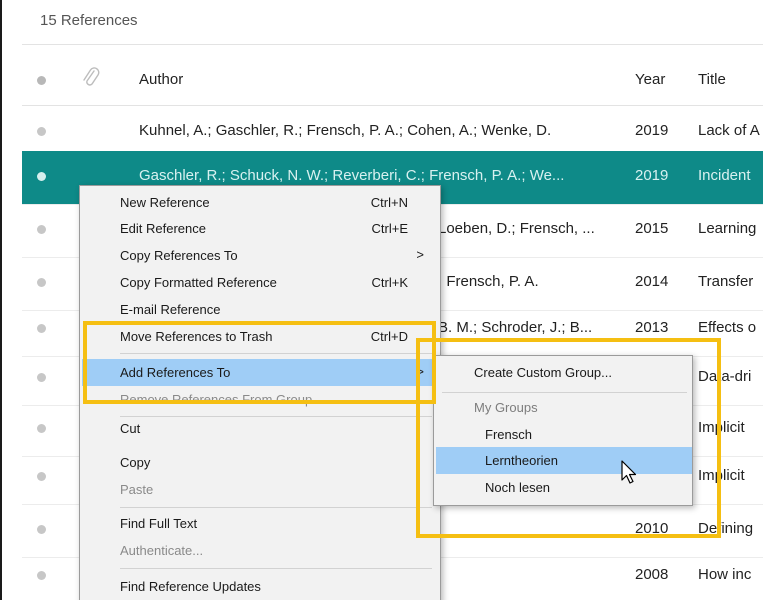 This screenshot has width=763, height=600. Describe the element at coordinates (257, 309) in the screenshot. I see `menu-item-email-reference: E-mail Reference` at that location.